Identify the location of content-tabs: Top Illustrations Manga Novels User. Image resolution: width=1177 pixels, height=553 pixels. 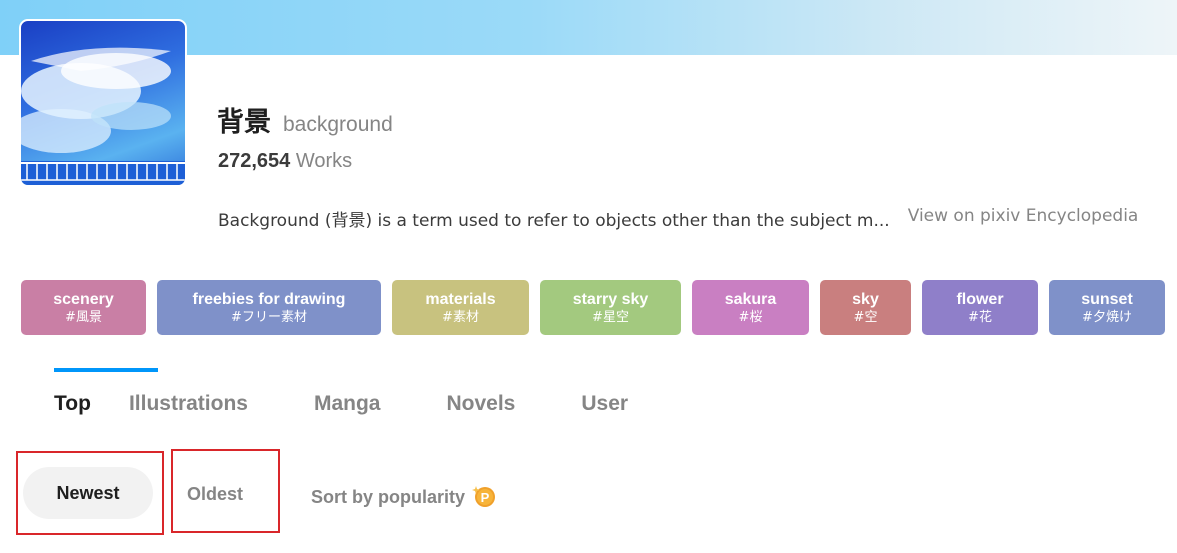
(324, 393).